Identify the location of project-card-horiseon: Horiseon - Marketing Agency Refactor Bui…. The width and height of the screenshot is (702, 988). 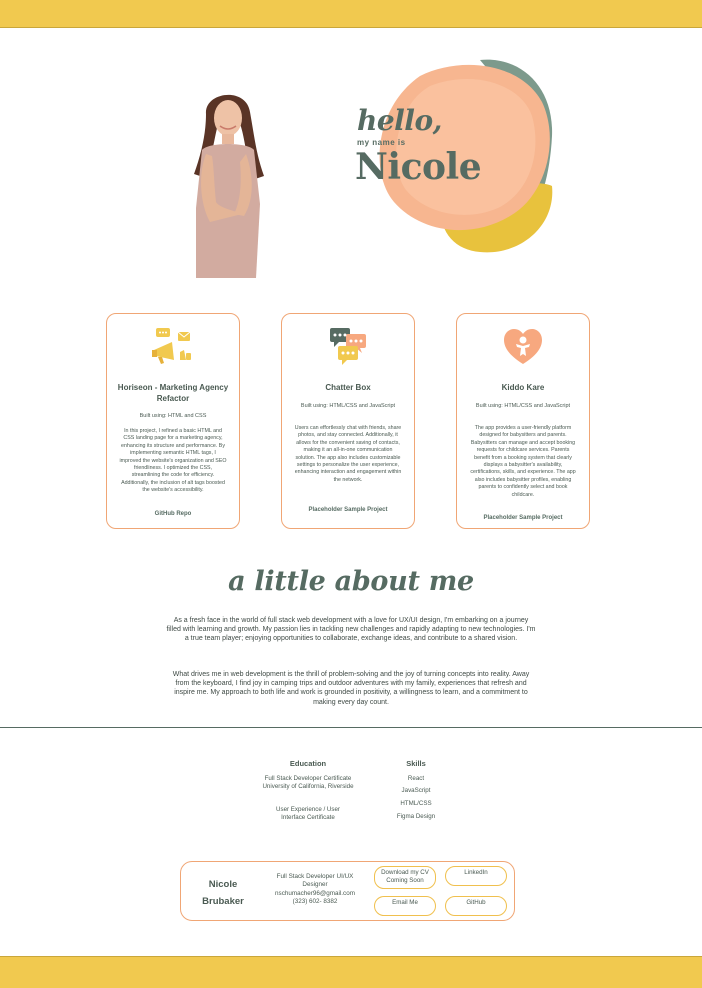
(173, 421).